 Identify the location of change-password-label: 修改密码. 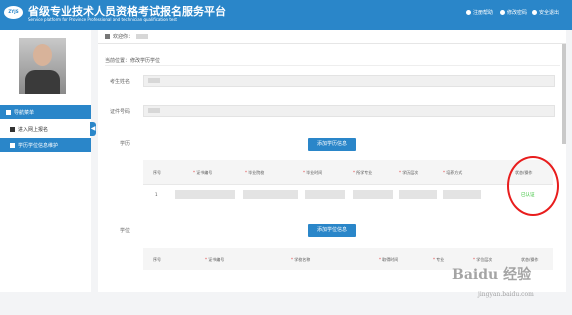
(517, 13).